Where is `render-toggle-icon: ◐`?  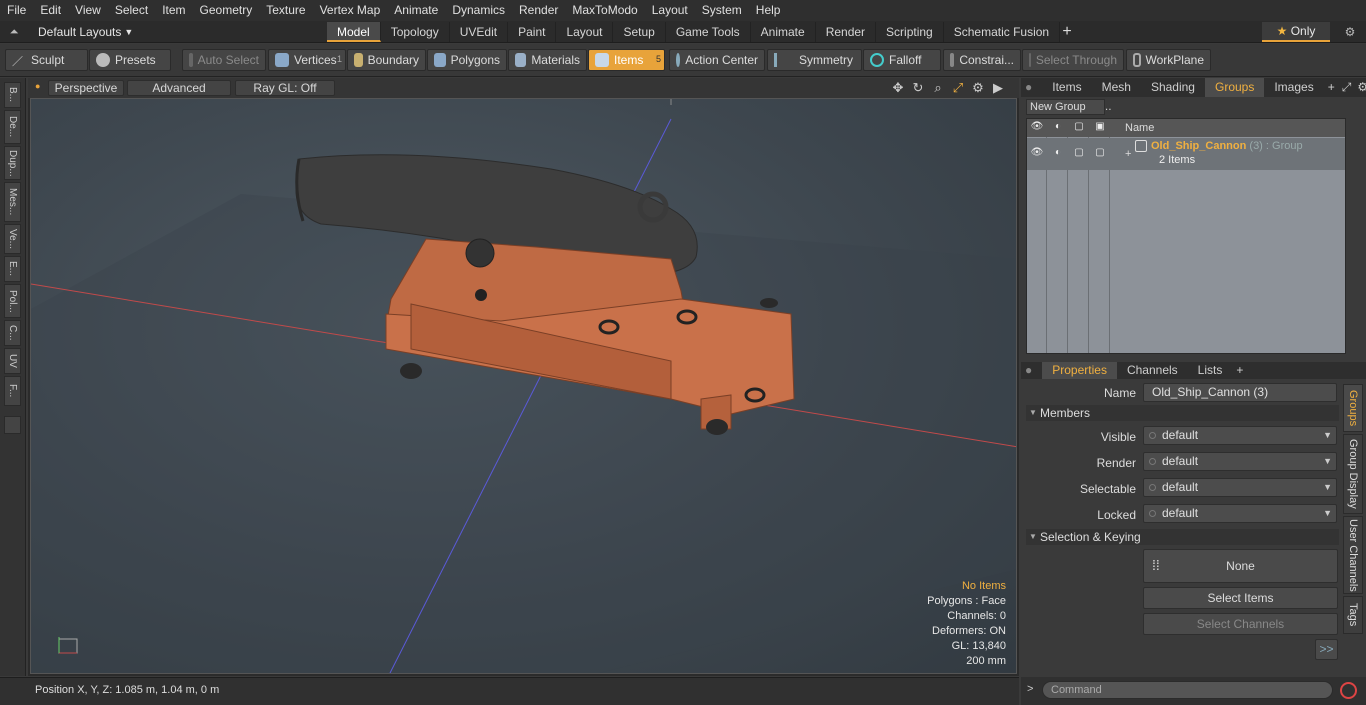 render-toggle-icon: ◐ is located at coordinates (1058, 154).